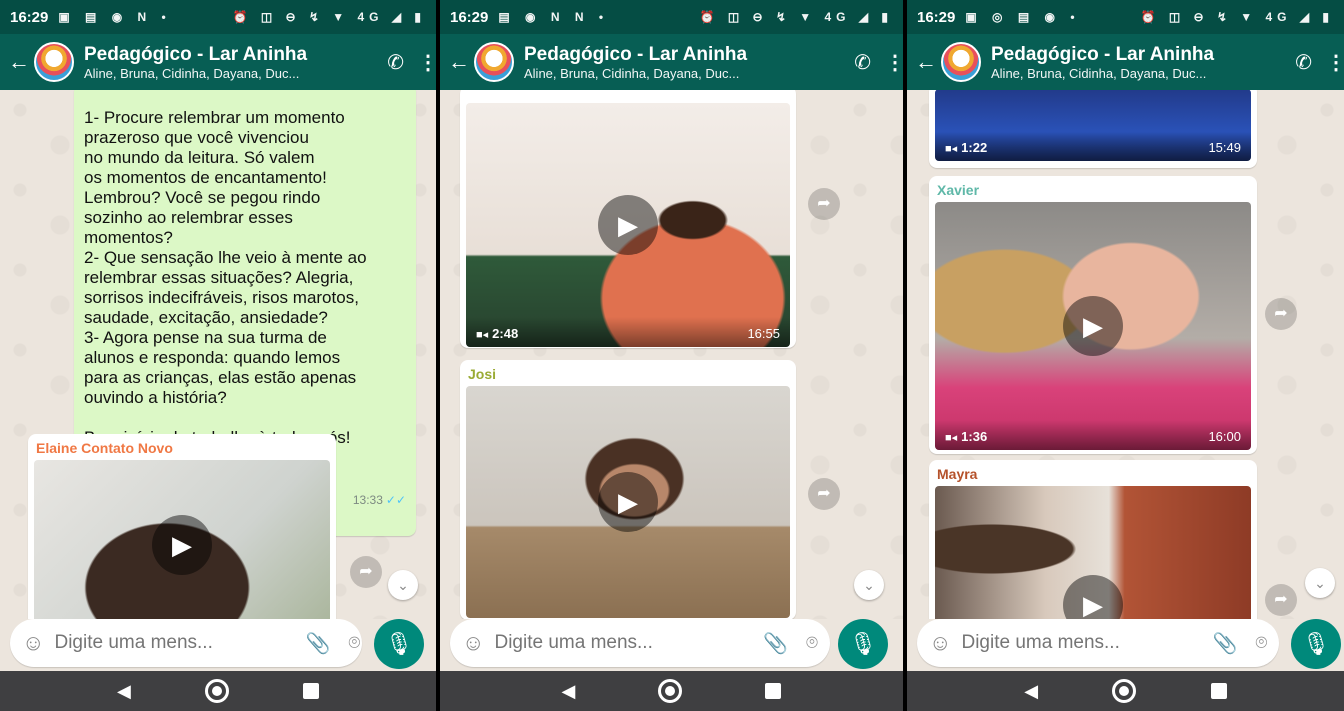 Image resolution: width=1344 pixels, height=711 pixels. Describe the element at coordinates (1103, 54) in the screenshot. I see `group-title: Pedagógico - Lar Aninha` at that location.